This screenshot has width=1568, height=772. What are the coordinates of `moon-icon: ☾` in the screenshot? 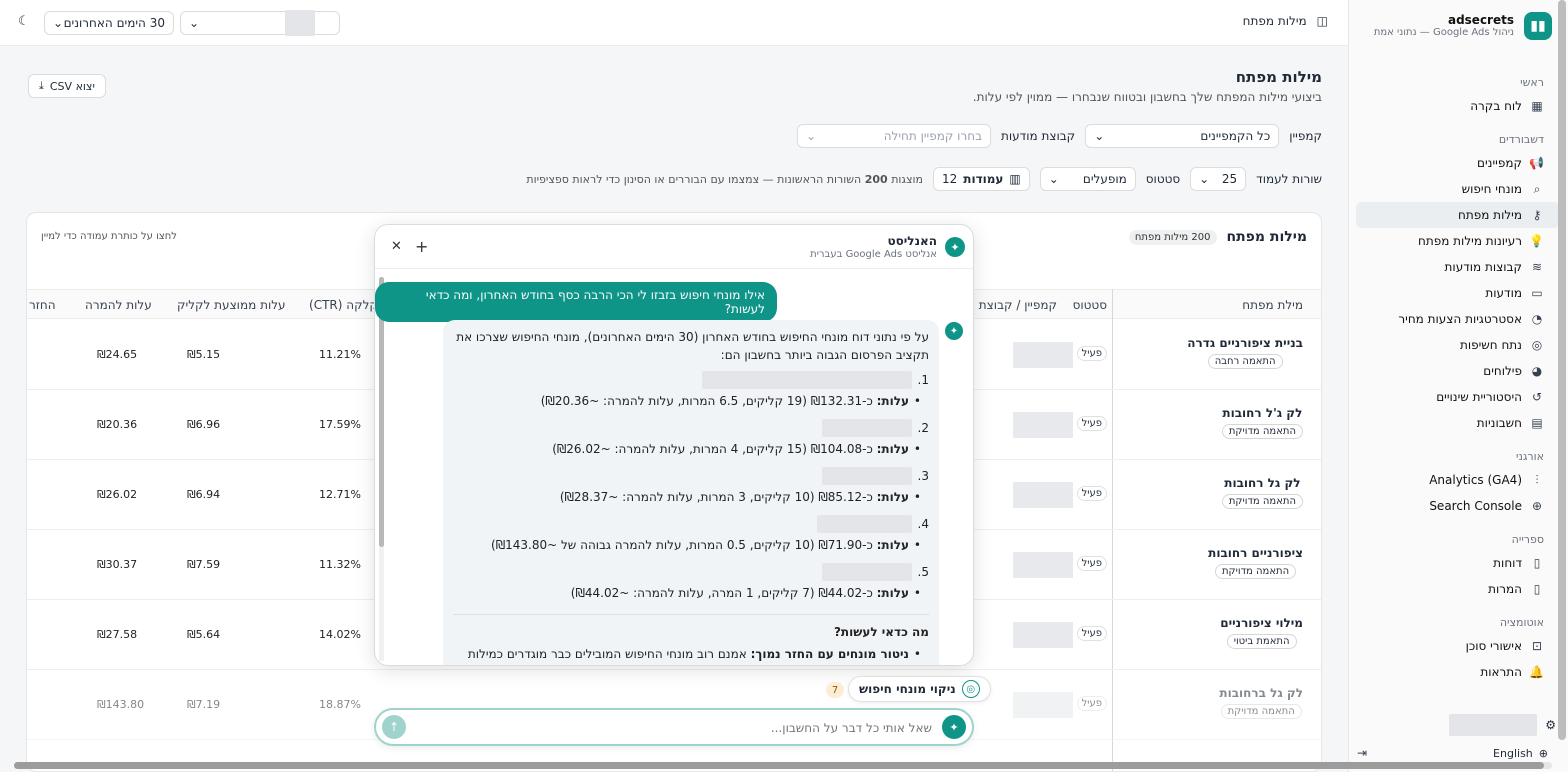 It's located at (24, 21).